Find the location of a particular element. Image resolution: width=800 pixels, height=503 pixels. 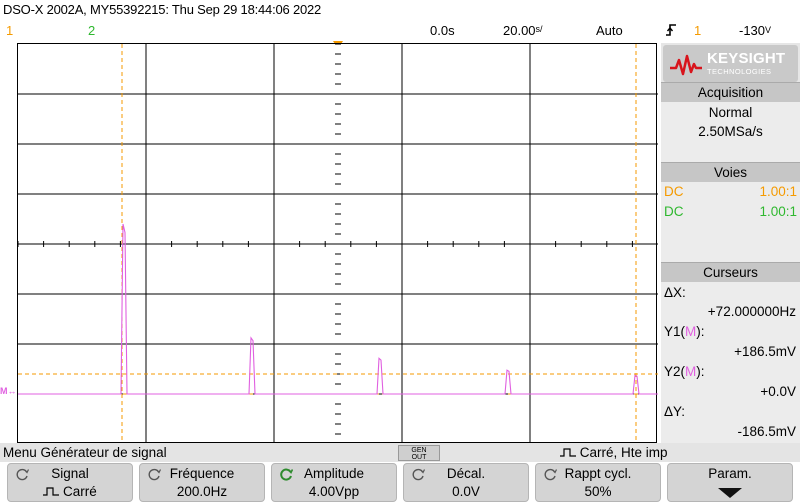

acquisition-mode: Normal is located at coordinates (730, 112).